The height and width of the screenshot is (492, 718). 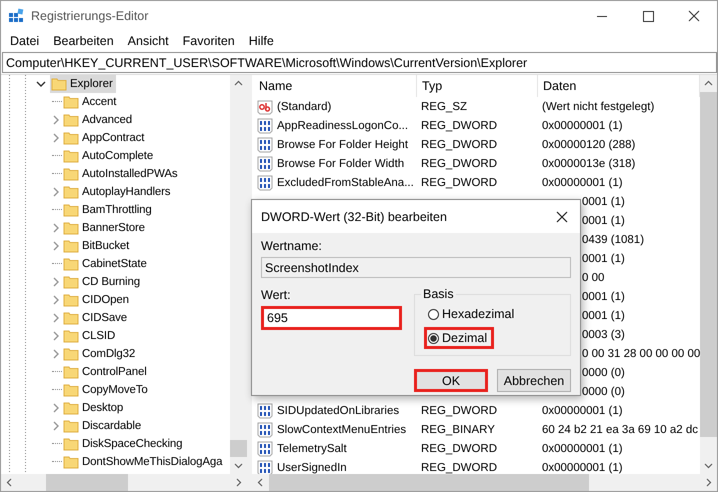 What do you see at coordinates (121, 174) in the screenshot?
I see `tree-item: AutoInstalledPWAs` at bounding box center [121, 174].